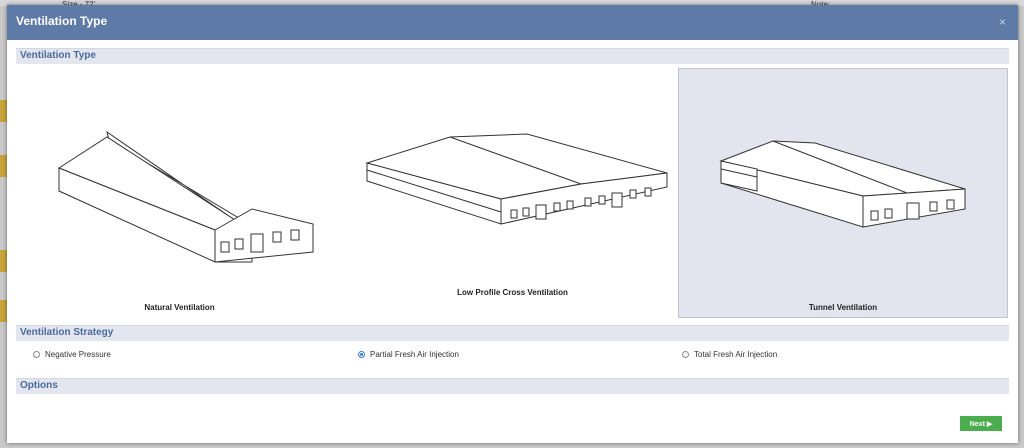 The width and height of the screenshot is (1024, 448). What do you see at coordinates (78, 354) in the screenshot?
I see `strategy-label: Negative Pressure` at bounding box center [78, 354].